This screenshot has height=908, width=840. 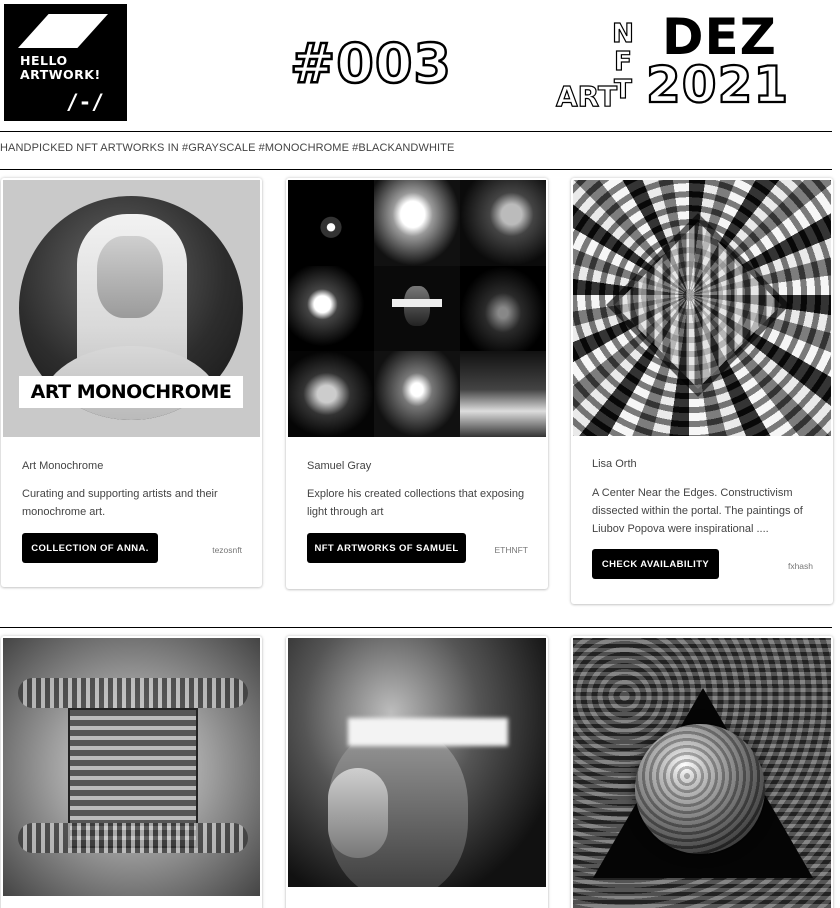 I want to click on logo-text-line-2: ARTWORK!, so click(x=60, y=74).